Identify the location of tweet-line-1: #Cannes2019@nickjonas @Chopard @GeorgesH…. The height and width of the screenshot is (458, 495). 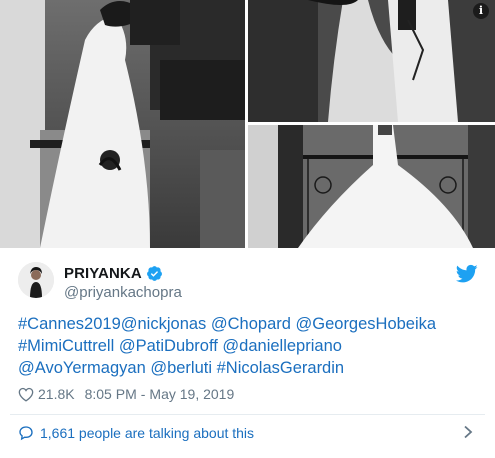
(253, 324).